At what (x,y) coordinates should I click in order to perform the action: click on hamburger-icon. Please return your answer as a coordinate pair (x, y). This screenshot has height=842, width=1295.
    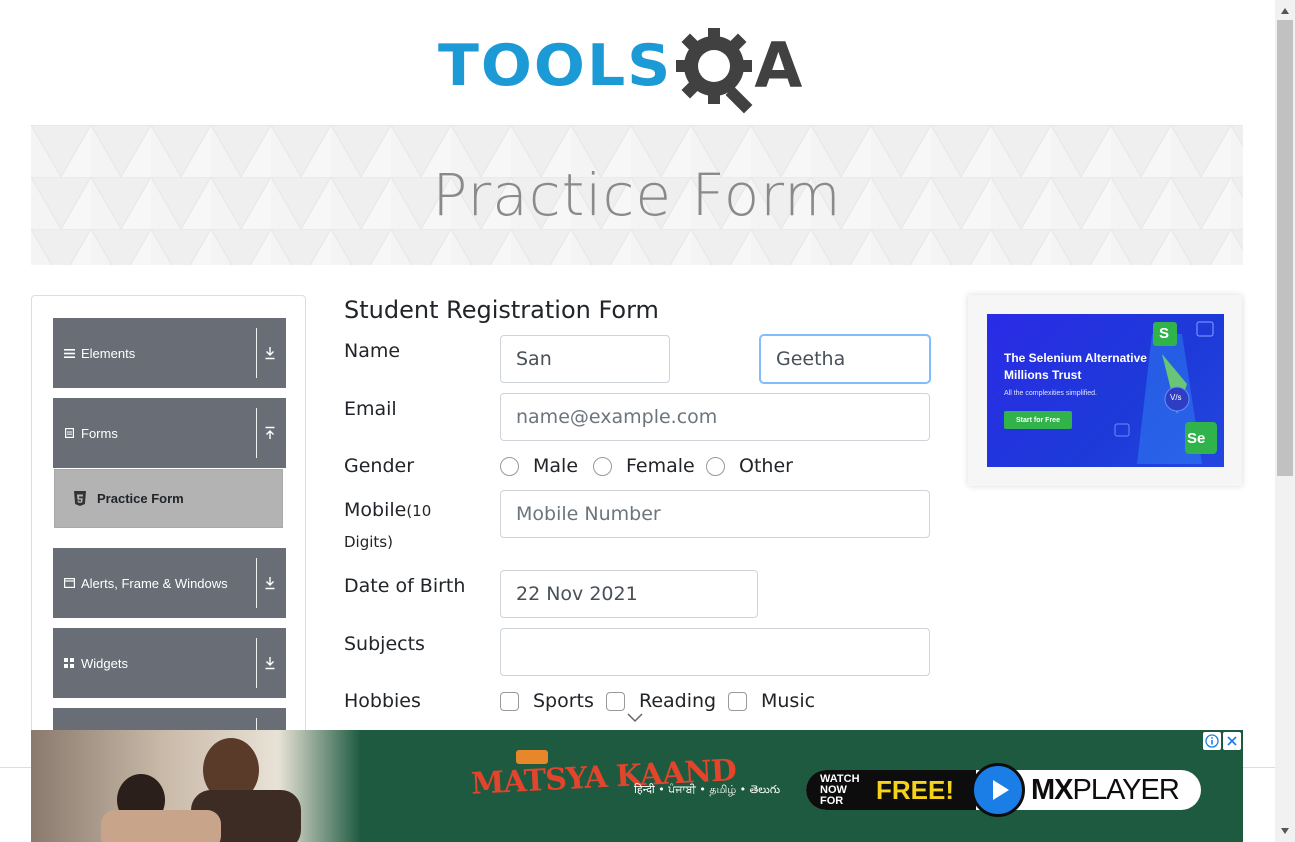
    Looking at the image, I should click on (69, 353).